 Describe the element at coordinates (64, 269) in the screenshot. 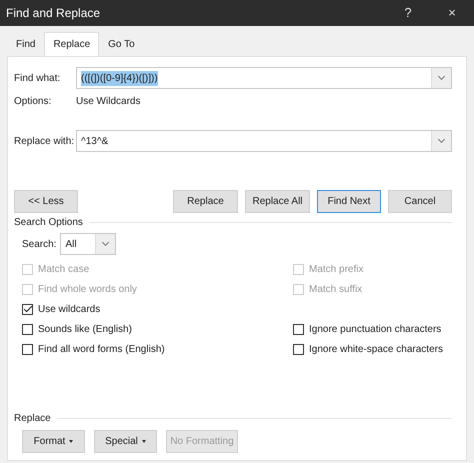

I see `checkbox-label: Match case` at that location.